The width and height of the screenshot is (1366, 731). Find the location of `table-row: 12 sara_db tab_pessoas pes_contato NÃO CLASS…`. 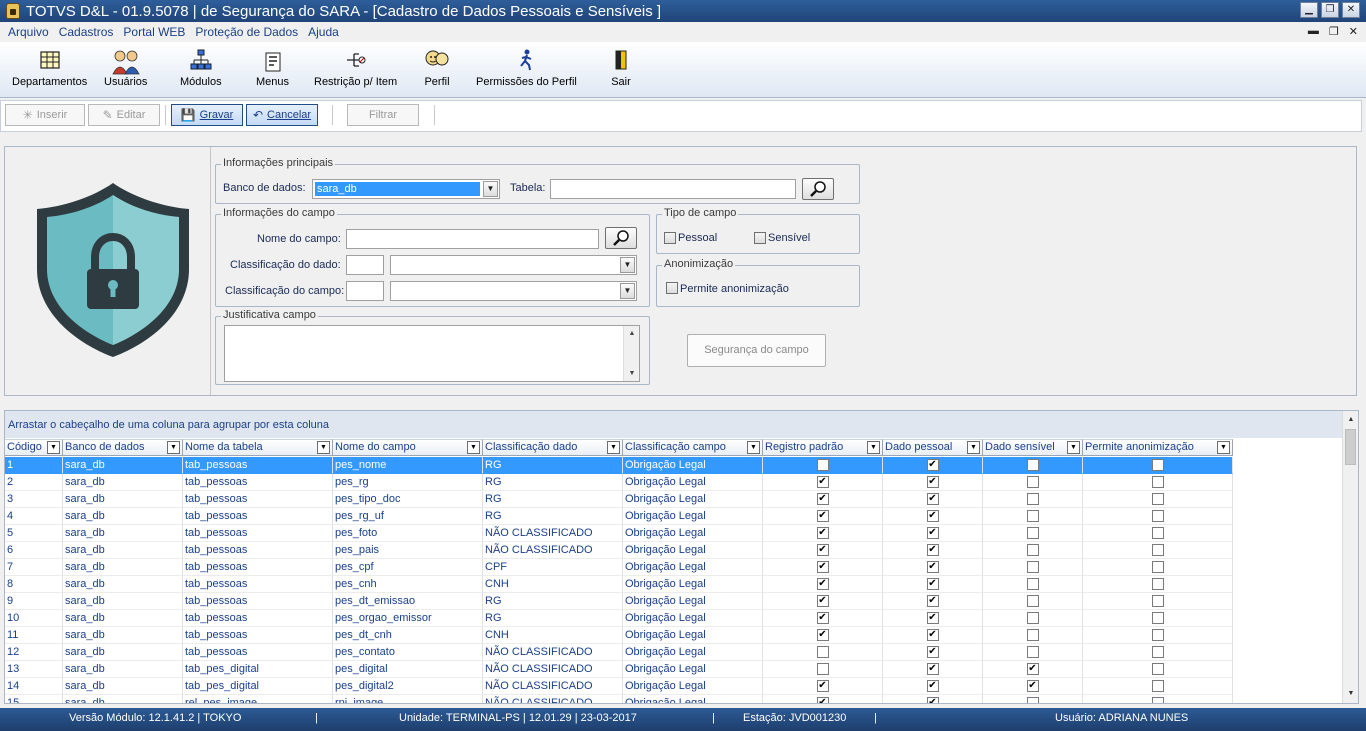

table-row: 12 sara_db tab_pessoas pes_contato NÃO CLASS… is located at coordinates (619, 652).